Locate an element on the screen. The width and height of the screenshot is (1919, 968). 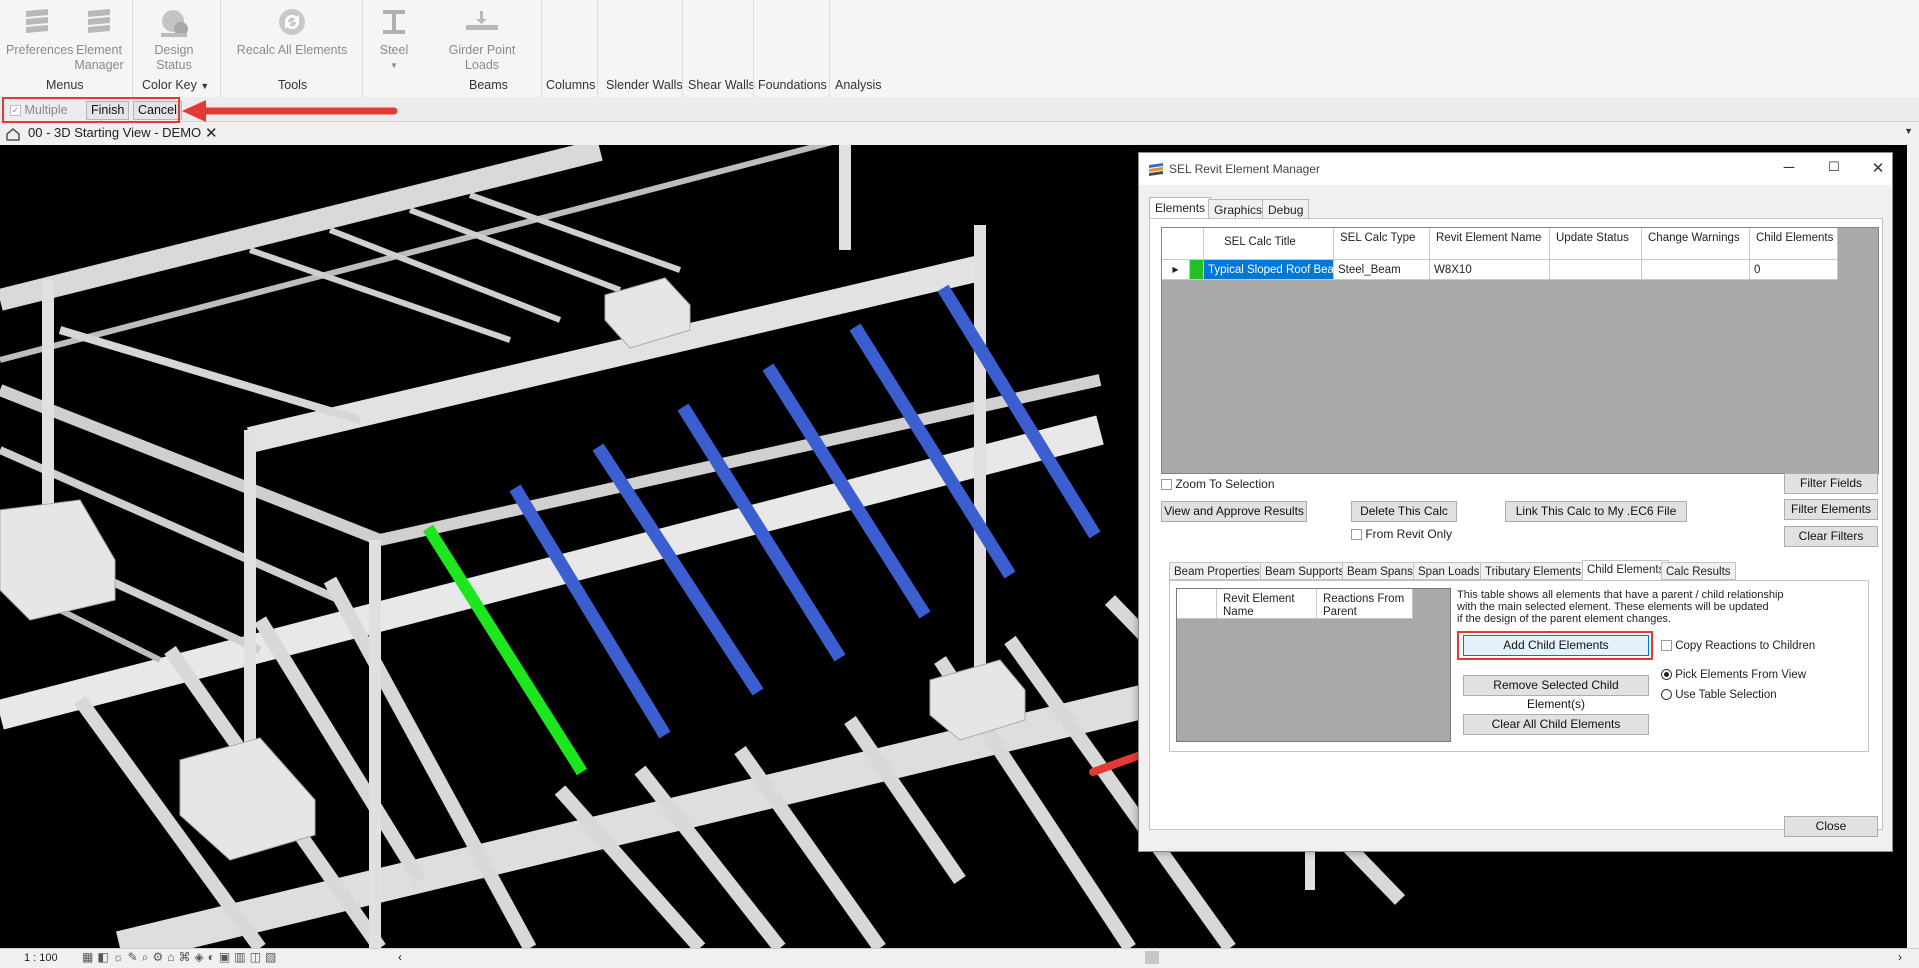
clear-child-elements-button: Clear All Child Elements is located at coordinates (1556, 724).